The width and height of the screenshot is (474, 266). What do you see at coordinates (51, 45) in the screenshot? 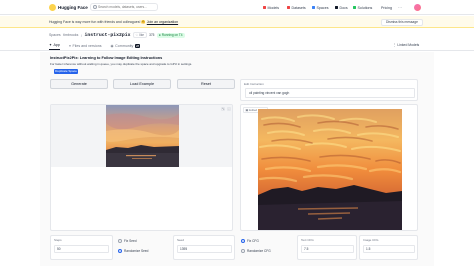
I see `app-icon: ✦` at bounding box center [51, 45].